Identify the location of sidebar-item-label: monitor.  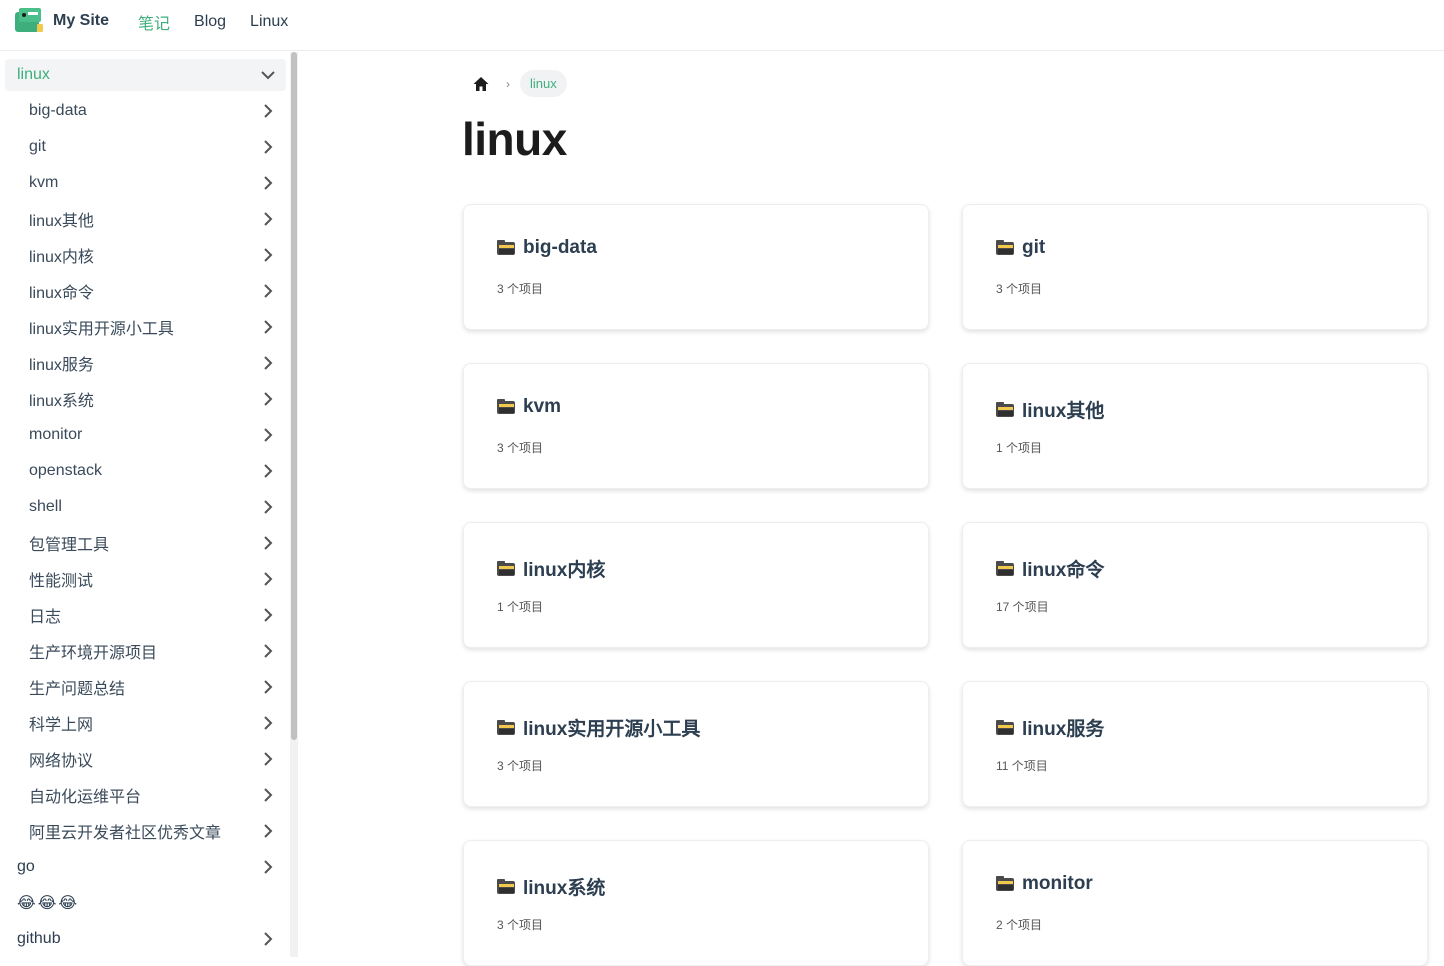
(56, 434).